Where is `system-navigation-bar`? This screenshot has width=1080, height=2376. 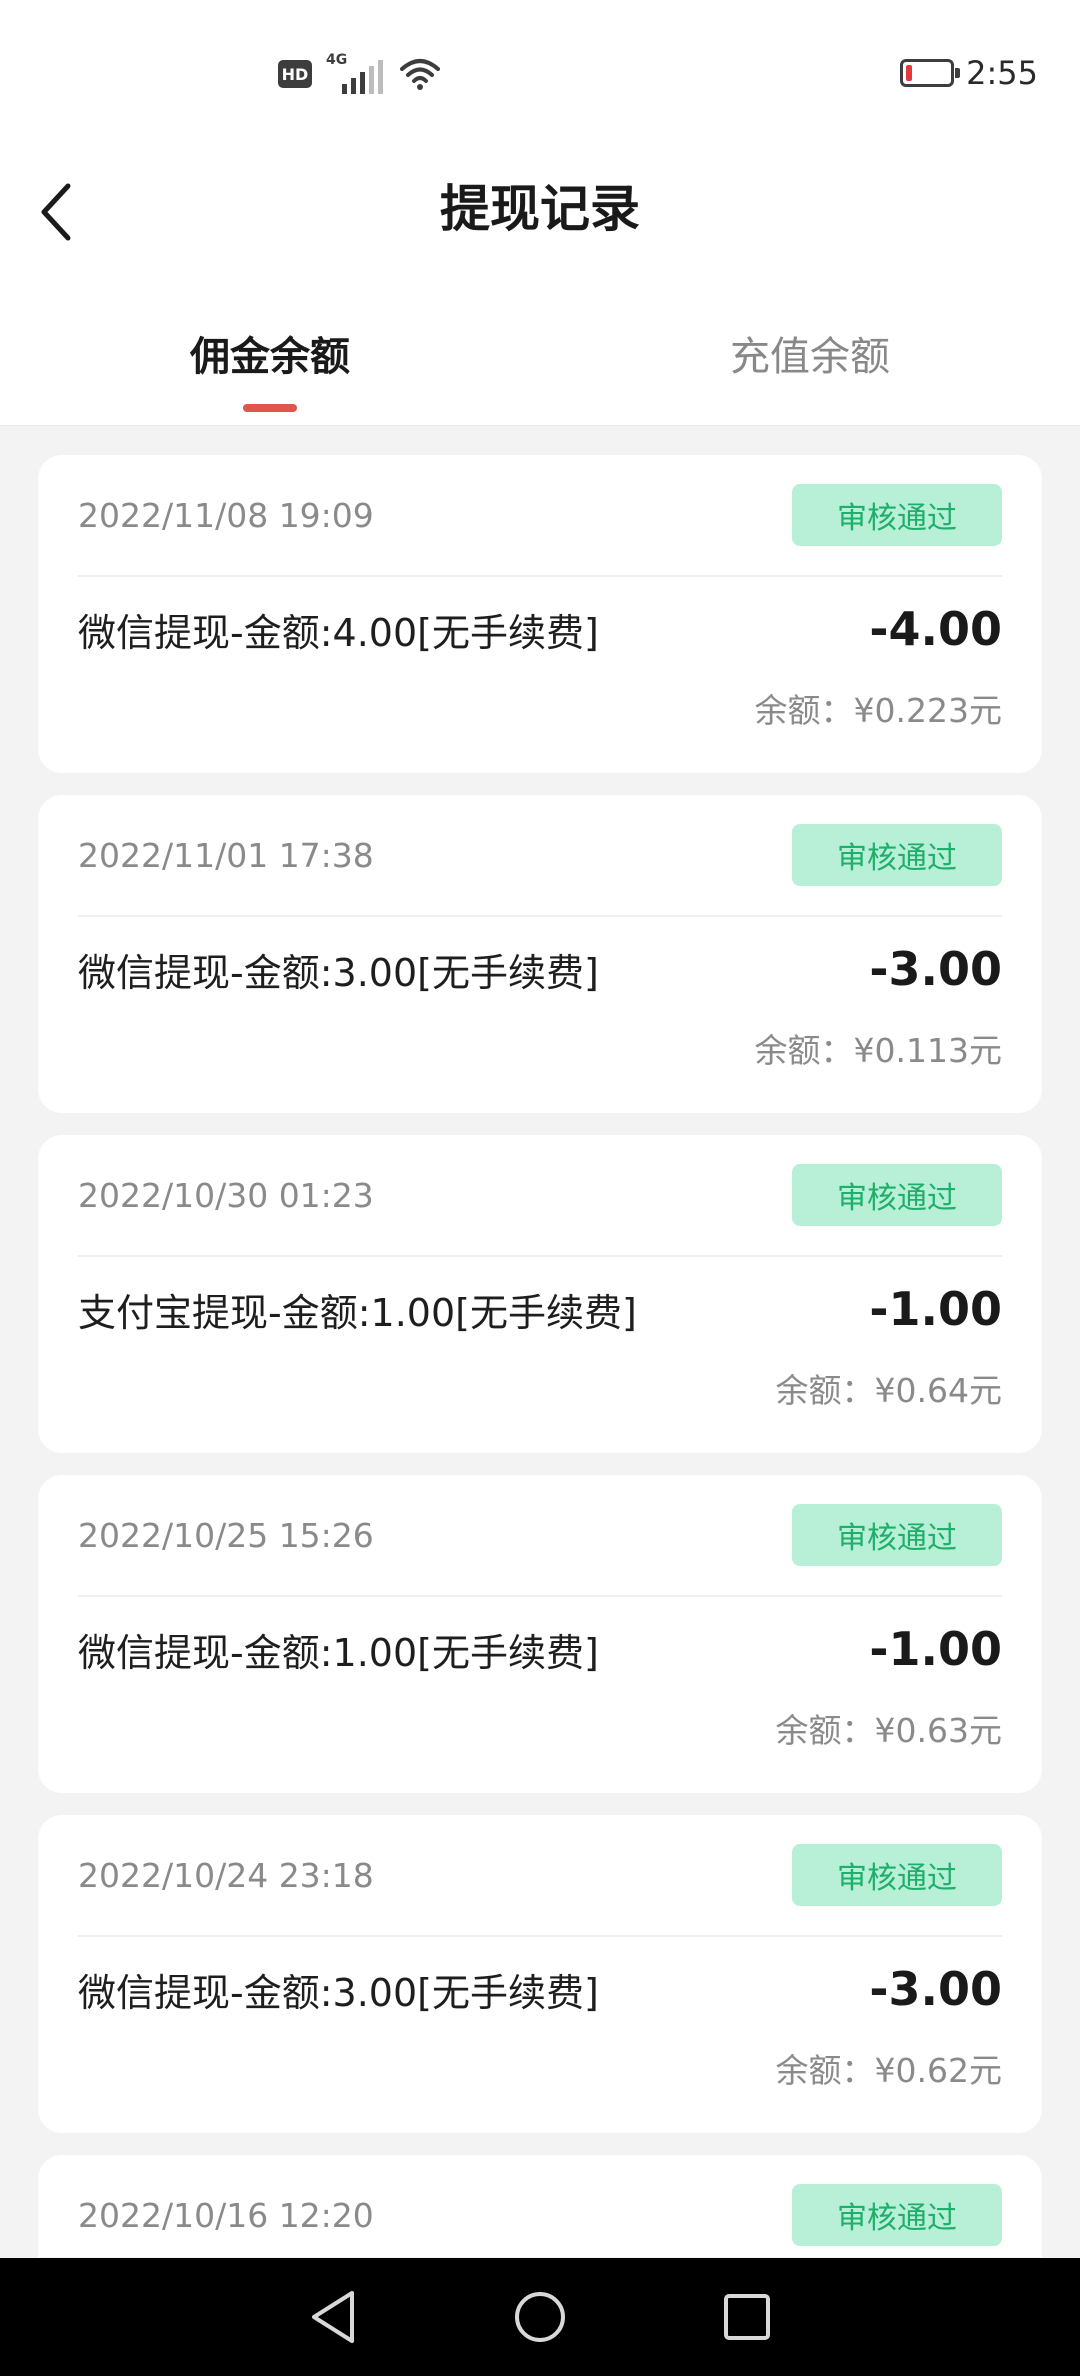
system-navigation-bar is located at coordinates (540, 2317).